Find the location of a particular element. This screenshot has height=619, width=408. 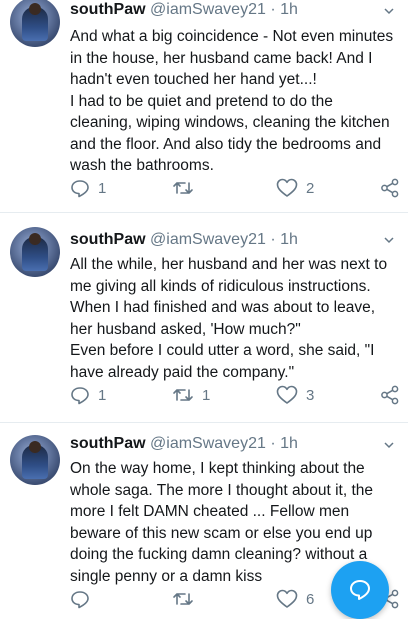

like-button: 3 is located at coordinates (295, 395).